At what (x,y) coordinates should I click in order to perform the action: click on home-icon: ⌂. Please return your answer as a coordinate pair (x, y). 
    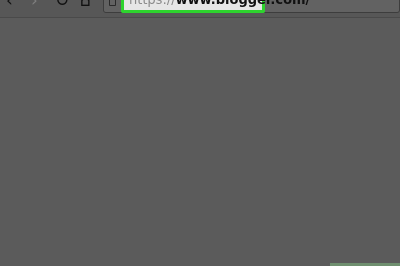
    Looking at the image, I should click on (85, 5).